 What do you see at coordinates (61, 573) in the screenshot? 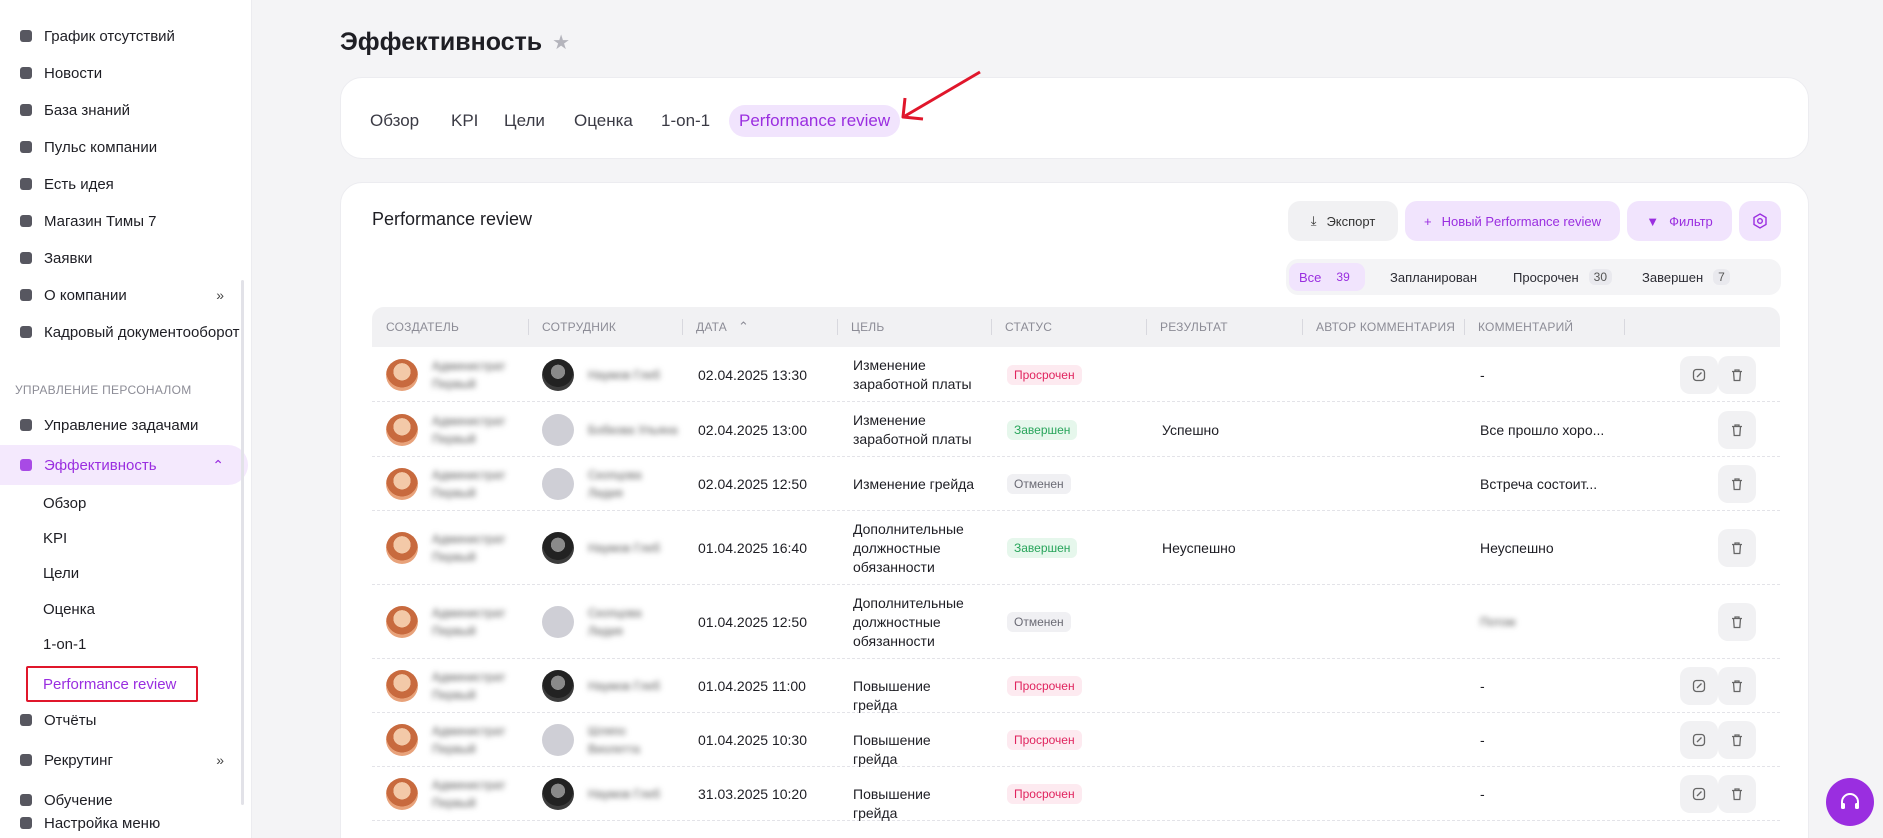
I see `sidebar-subitem-2: Цели` at bounding box center [61, 573].